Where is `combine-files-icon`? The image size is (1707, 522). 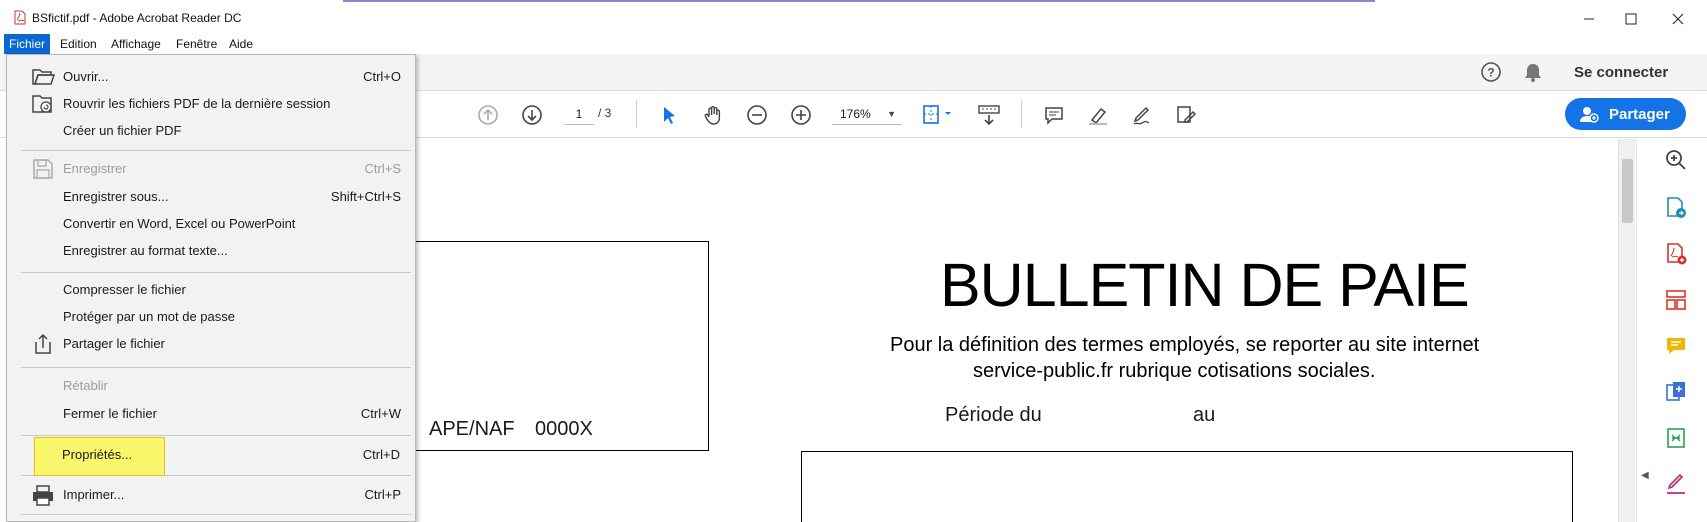 combine-files-icon is located at coordinates (1676, 392).